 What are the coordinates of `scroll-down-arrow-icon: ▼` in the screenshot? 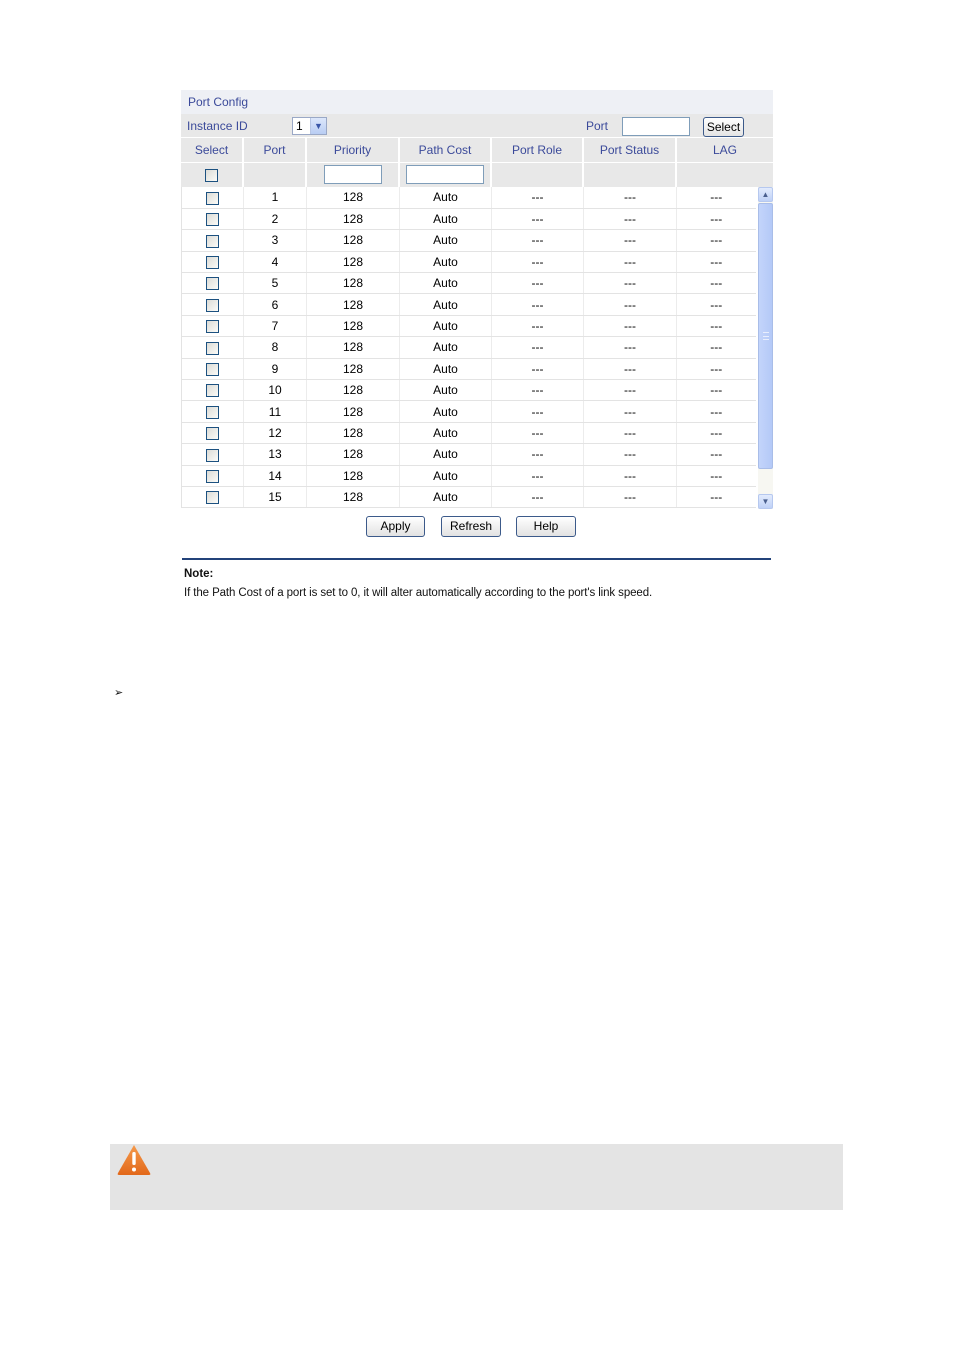 It's located at (765, 501).